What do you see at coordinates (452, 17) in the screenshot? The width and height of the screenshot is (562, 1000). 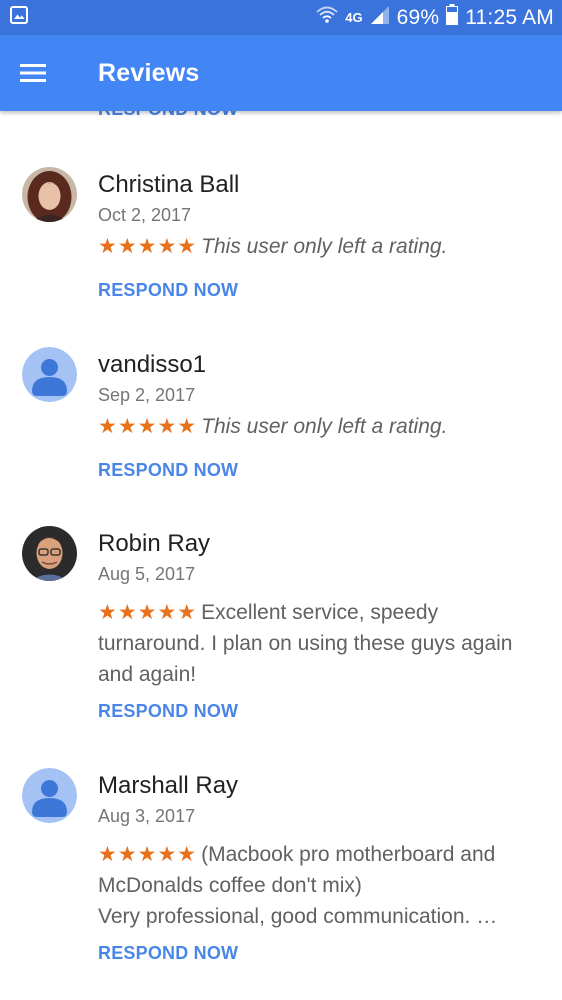 I see `battery-icon` at bounding box center [452, 17].